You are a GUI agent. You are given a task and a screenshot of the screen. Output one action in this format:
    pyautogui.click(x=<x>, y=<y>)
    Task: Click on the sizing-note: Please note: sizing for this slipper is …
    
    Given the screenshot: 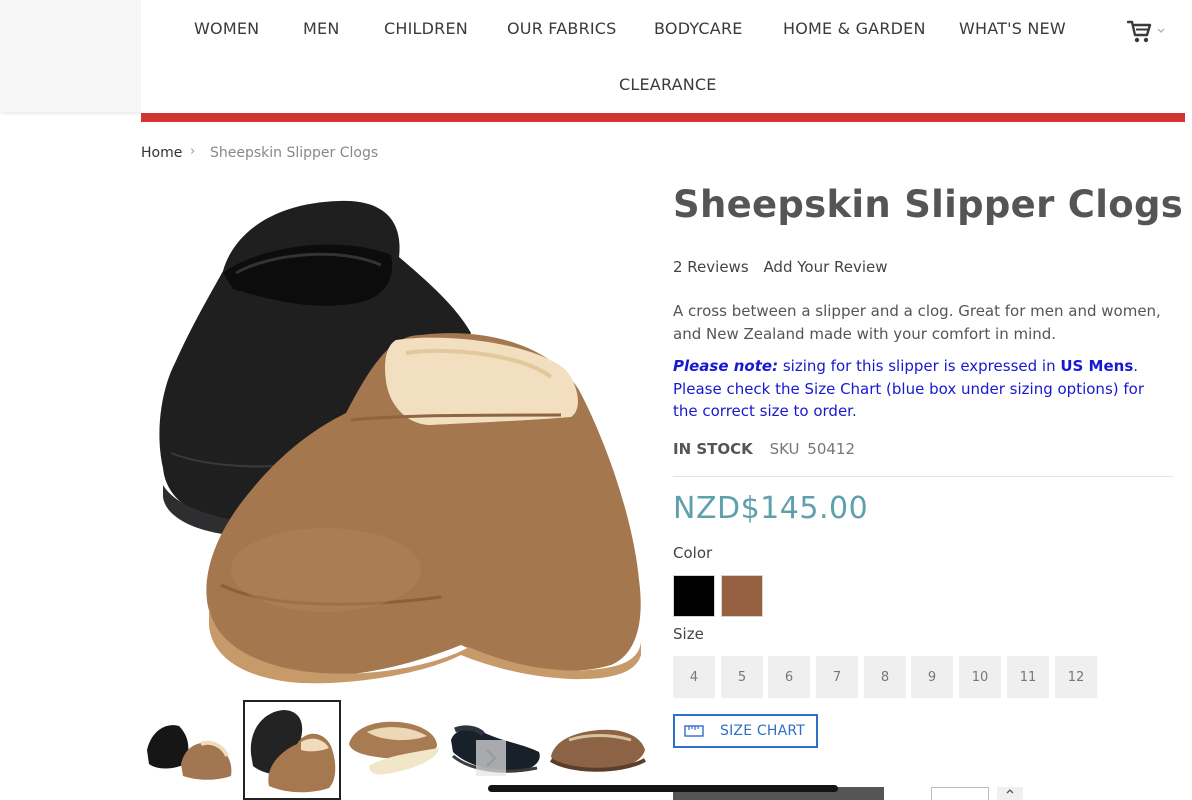 What is the action you would take?
    pyautogui.click(x=923, y=389)
    